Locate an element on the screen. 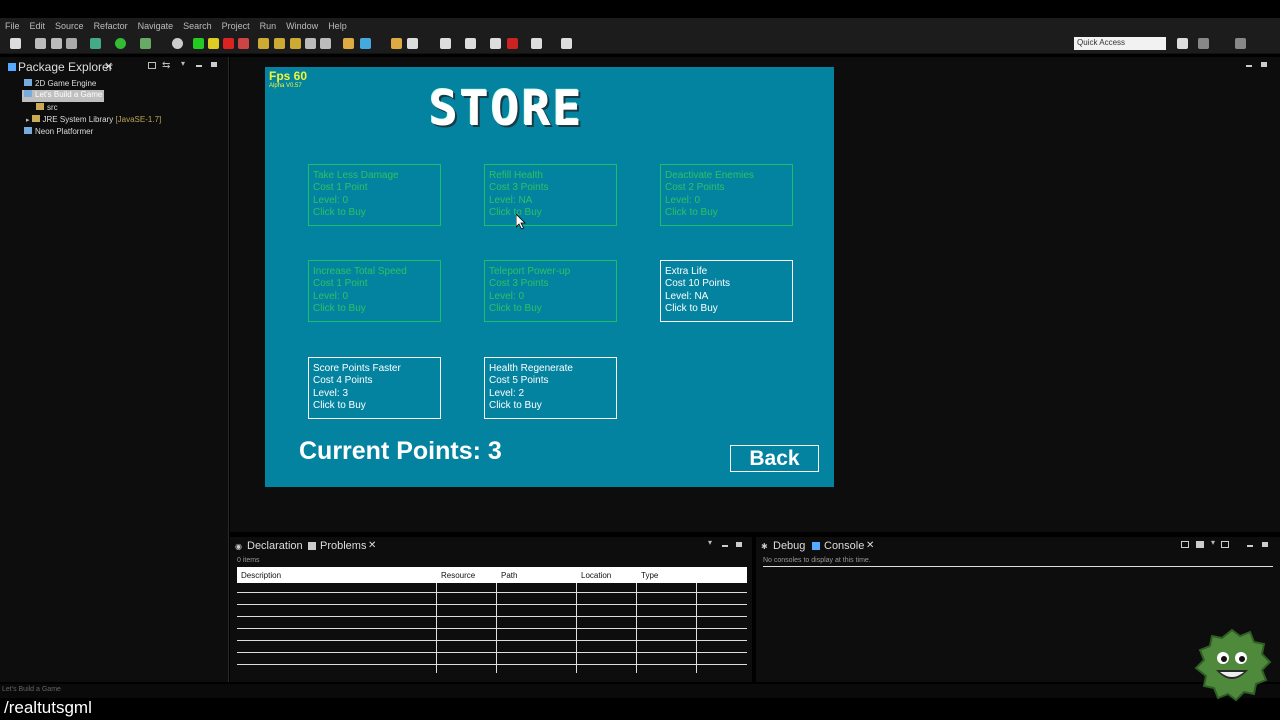 This screenshot has height=720, width=1280. debug-perspective-icon is located at coordinates (1240, 43).